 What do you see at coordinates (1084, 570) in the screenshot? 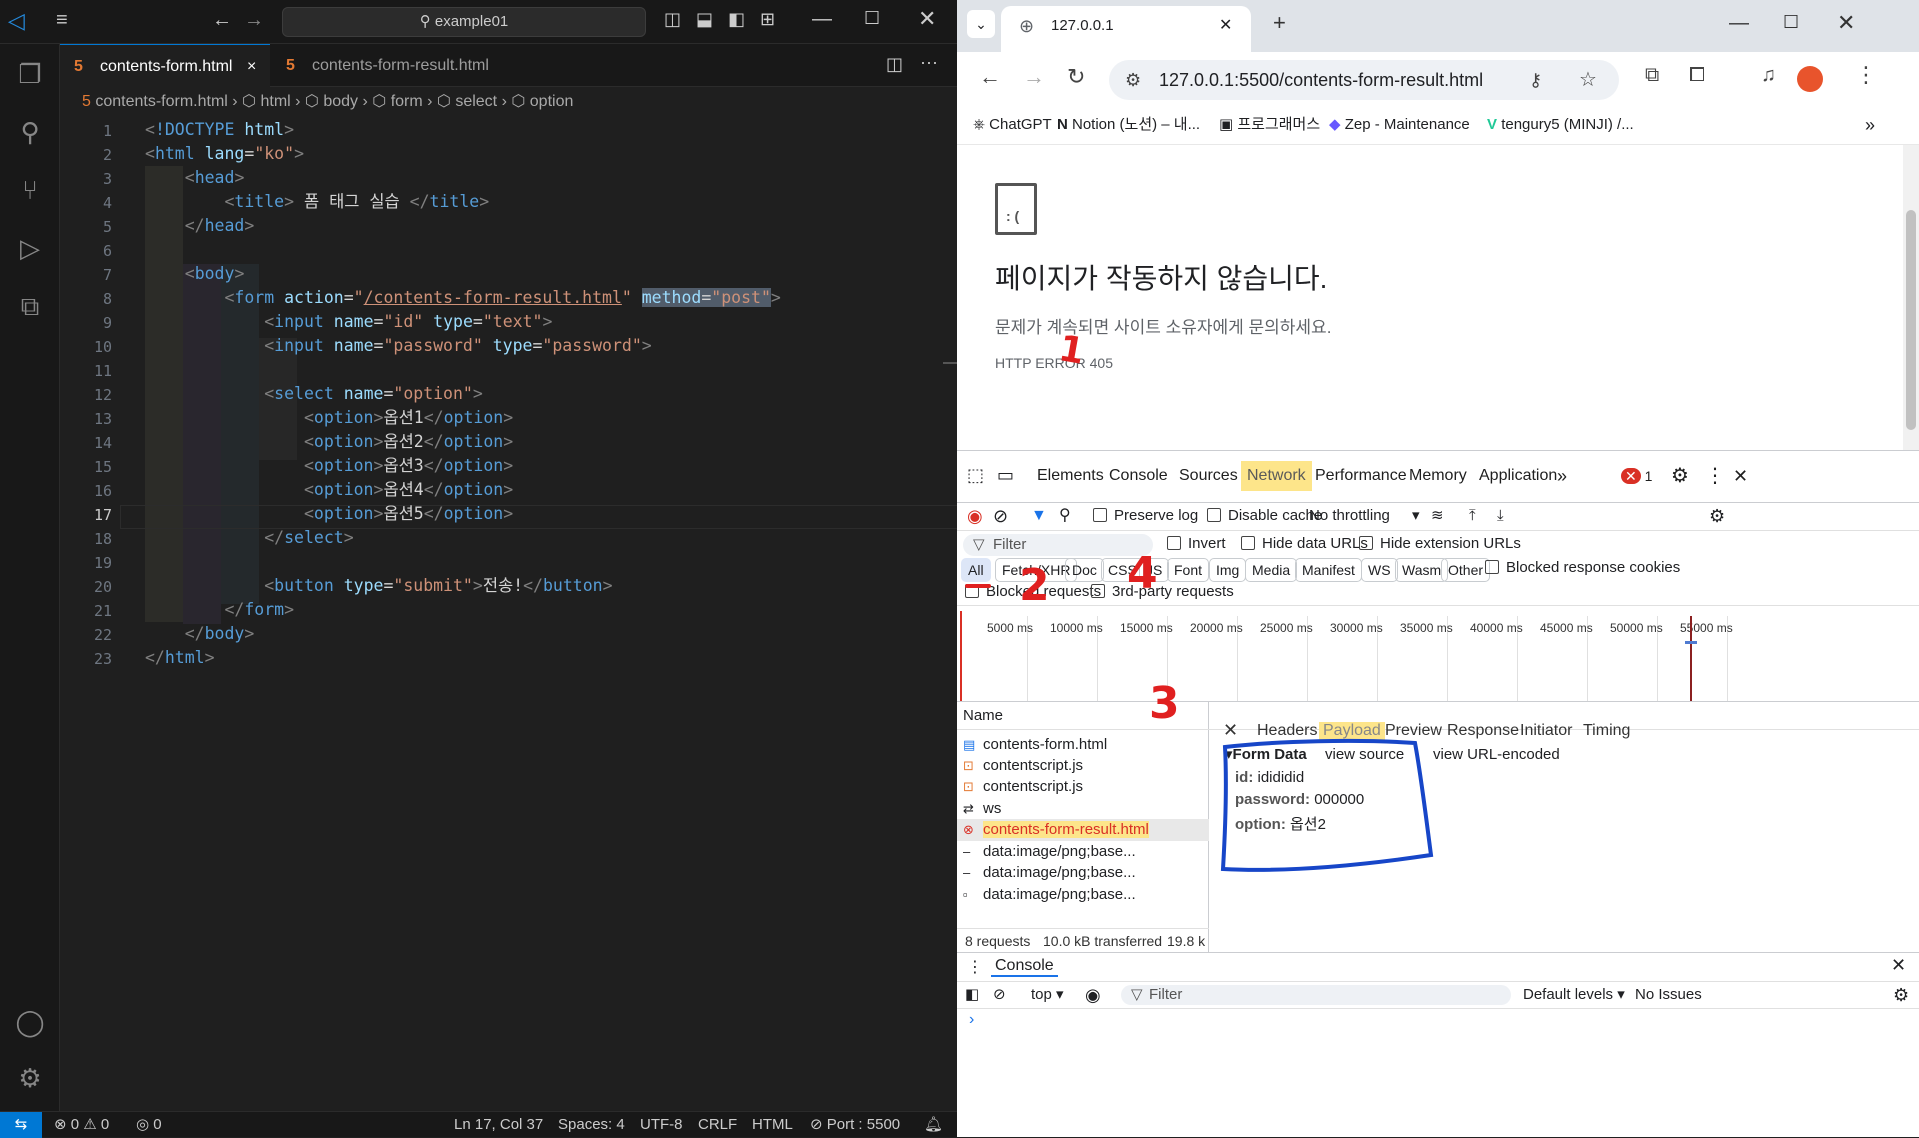
I see `chip-doc: Doc` at bounding box center [1084, 570].